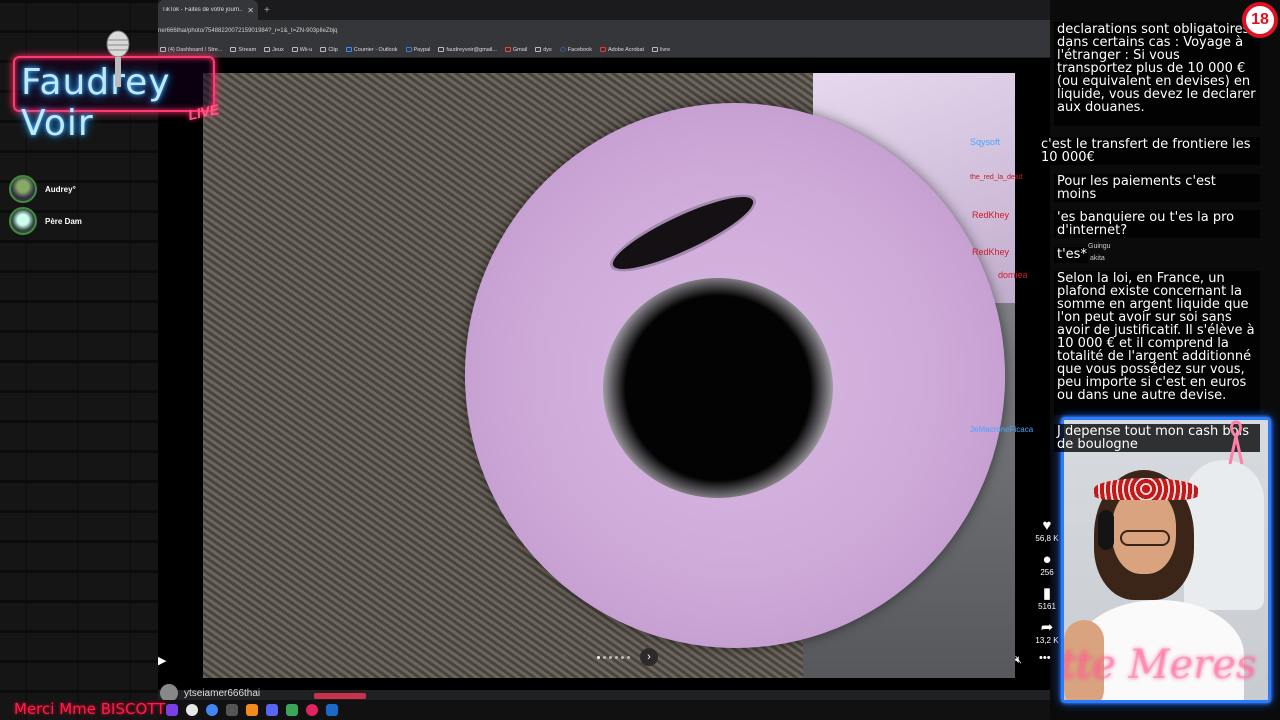  I want to click on viewer-entry: Père Dam, so click(45, 221).